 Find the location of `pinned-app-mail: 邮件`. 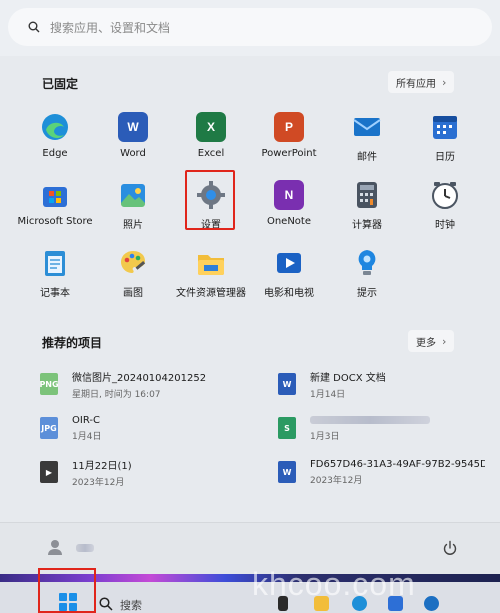

pinned-app-mail: 邮件 is located at coordinates (367, 138).